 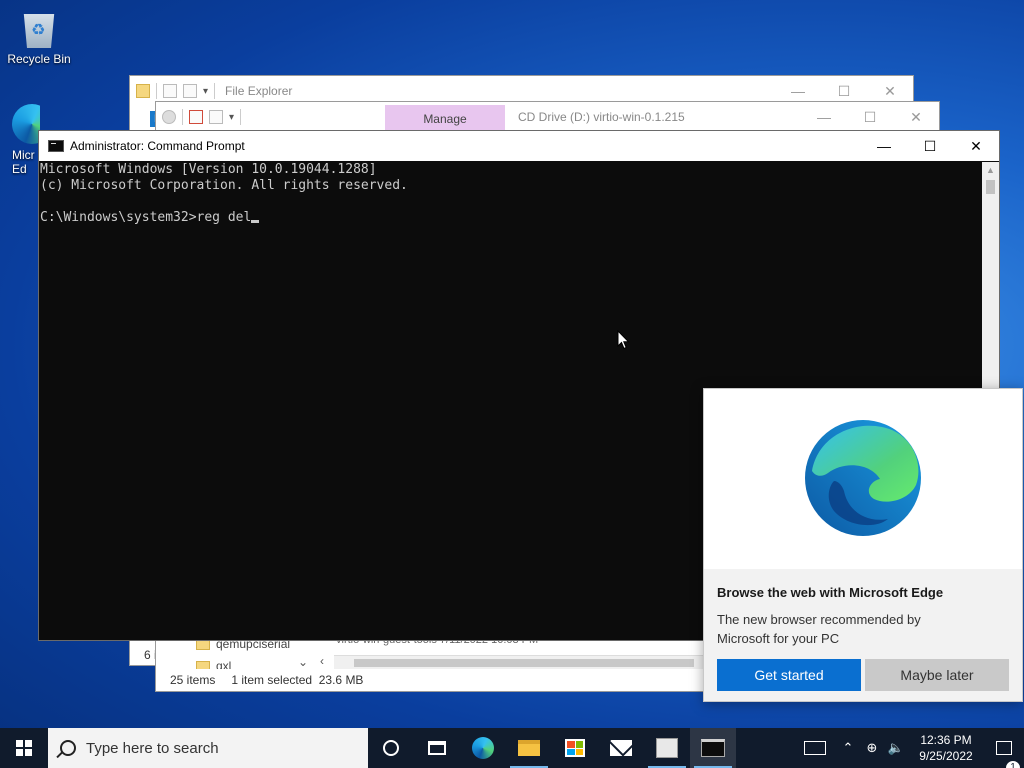 I want to click on start-button, so click(x=24, y=748).